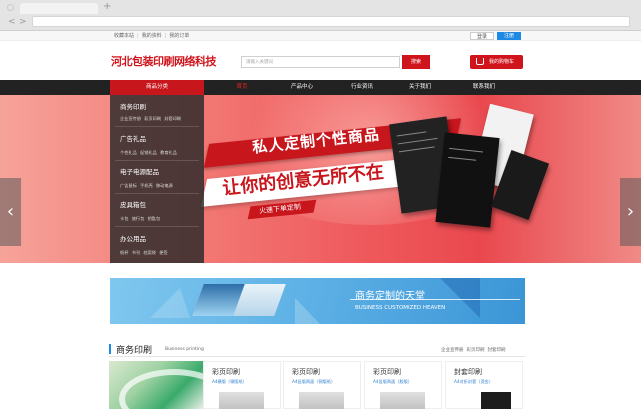 This screenshot has height=409, width=641. Describe the element at coordinates (468, 372) in the screenshot. I see `product-title: 封套印刷` at that location.